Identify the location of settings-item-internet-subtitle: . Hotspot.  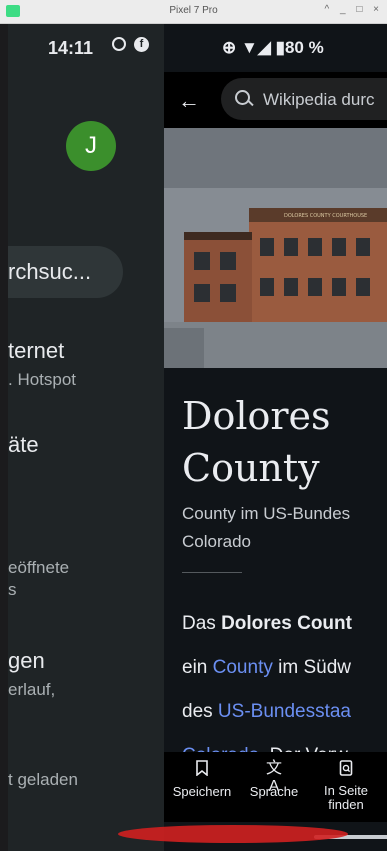
(42, 379).